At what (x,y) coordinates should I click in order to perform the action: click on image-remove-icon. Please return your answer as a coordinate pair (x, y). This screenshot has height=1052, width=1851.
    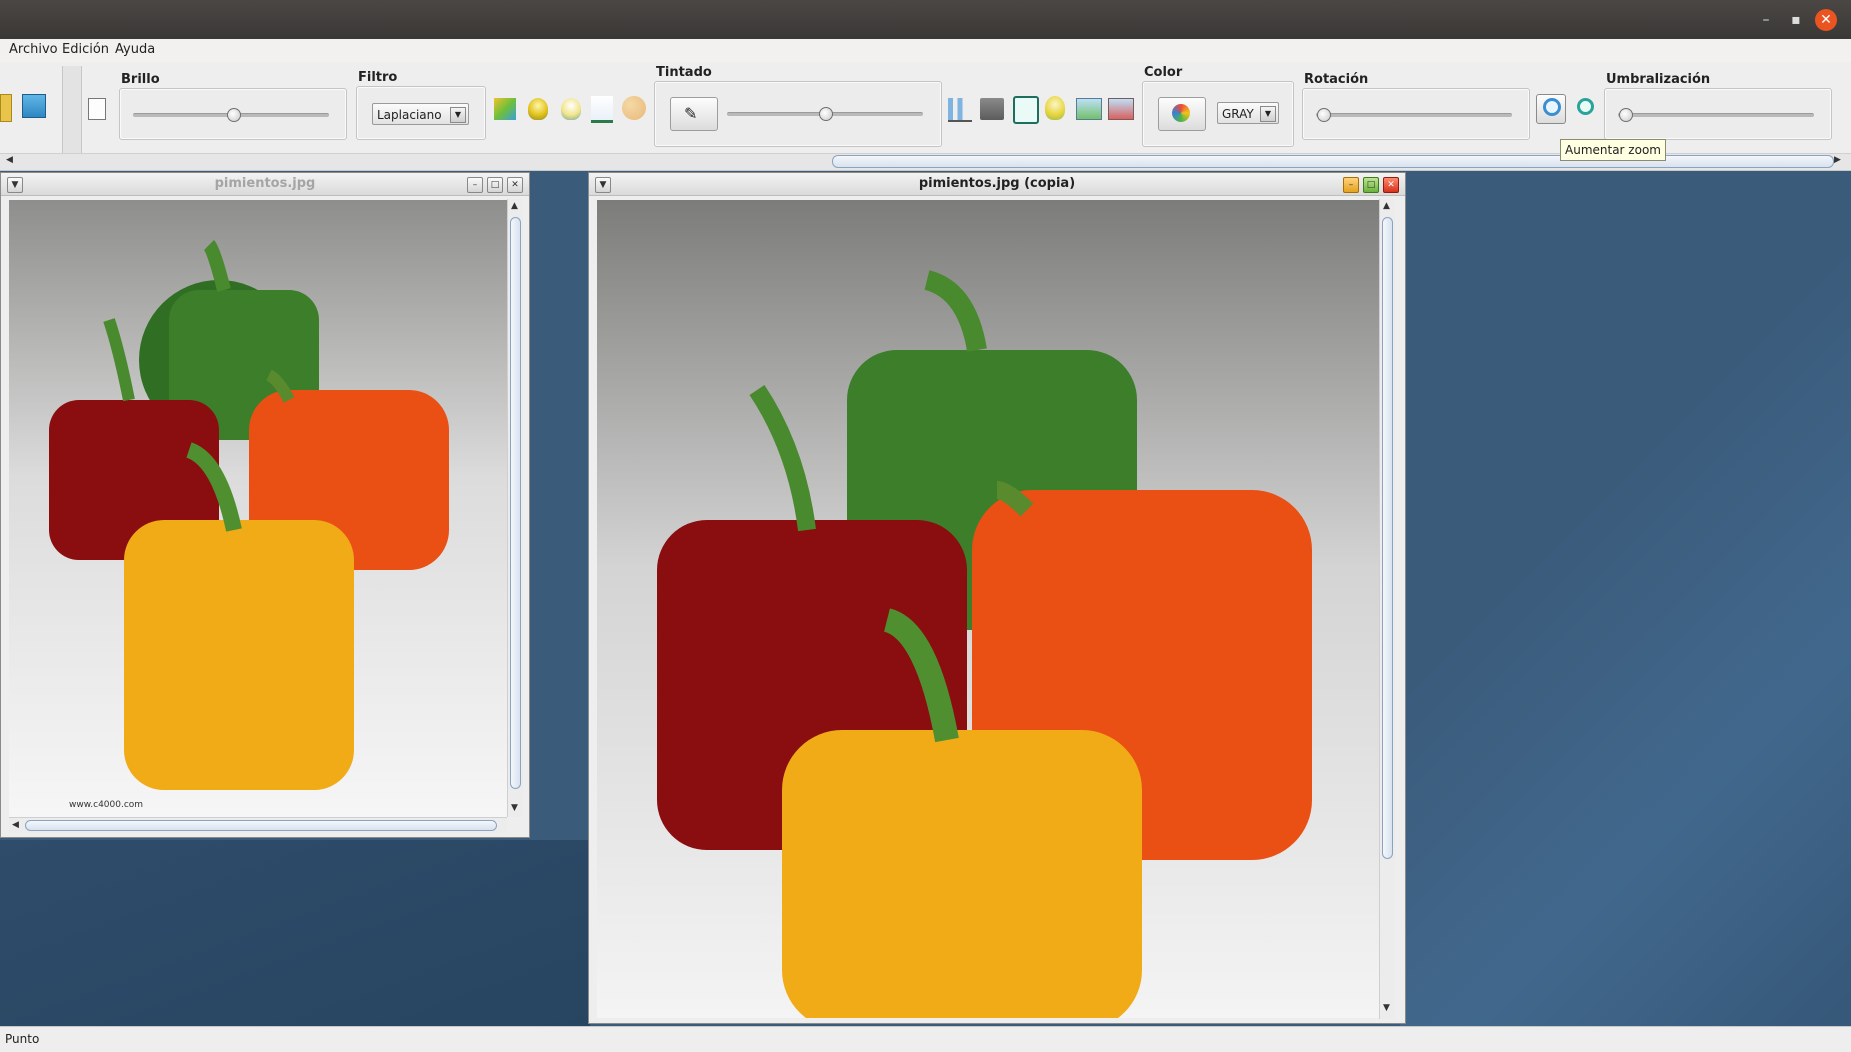
    Looking at the image, I should click on (1121, 109).